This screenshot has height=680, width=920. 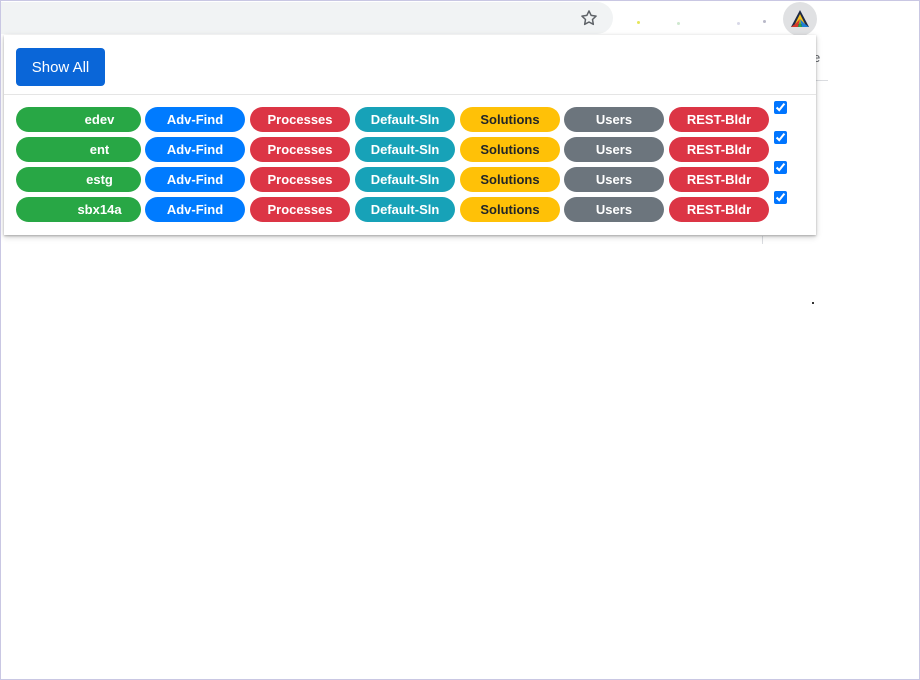 I want to click on environment-label: ent, so click(x=99, y=149).